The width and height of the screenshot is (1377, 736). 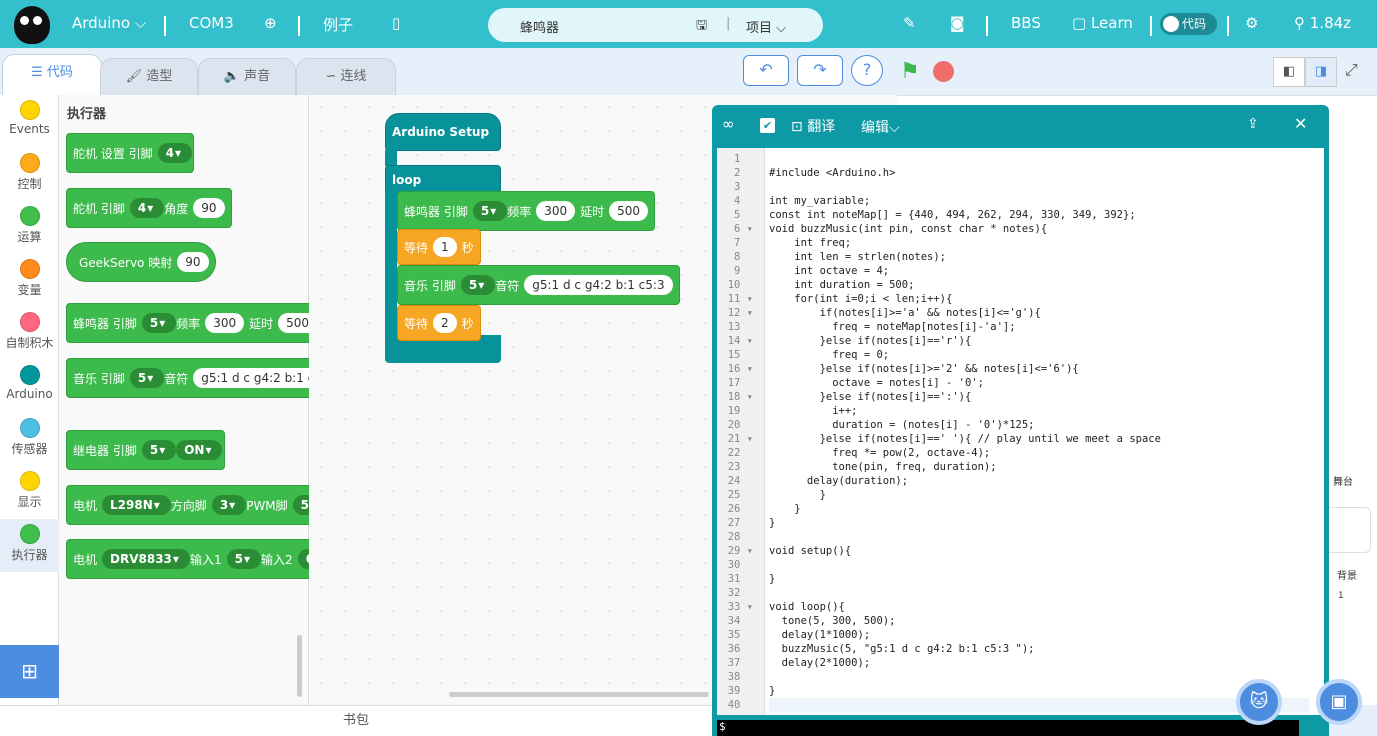 What do you see at coordinates (838, 481) in the screenshot?
I see `code-line: delay(duration);` at bounding box center [838, 481].